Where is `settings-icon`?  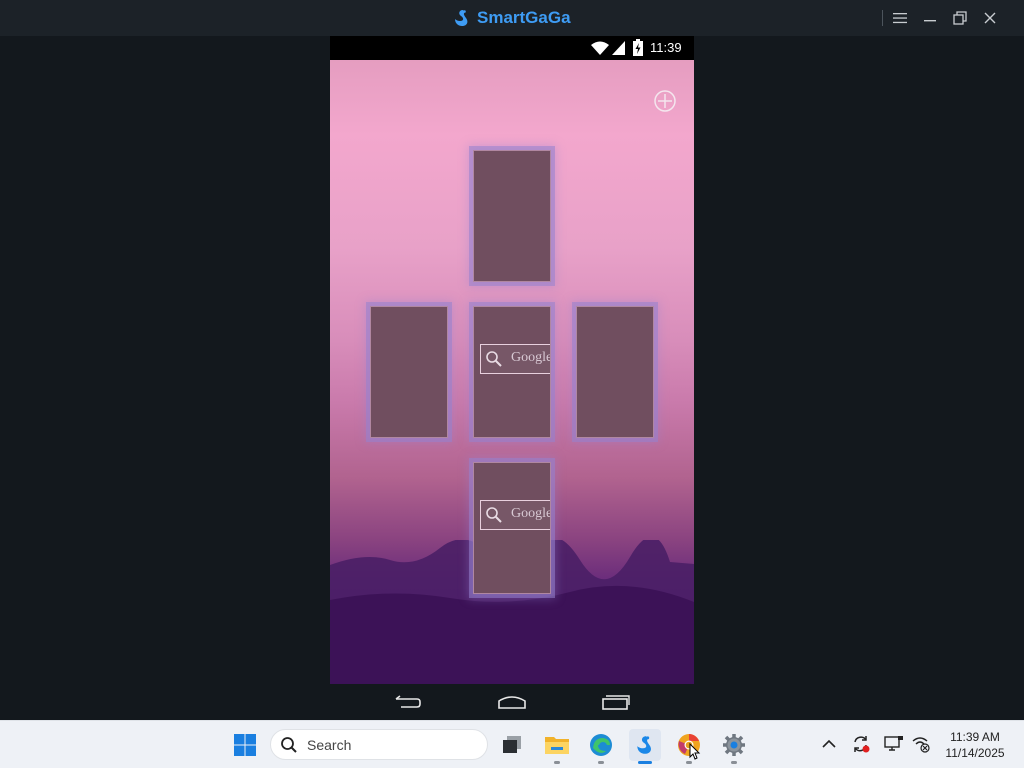 settings-icon is located at coordinates (734, 745).